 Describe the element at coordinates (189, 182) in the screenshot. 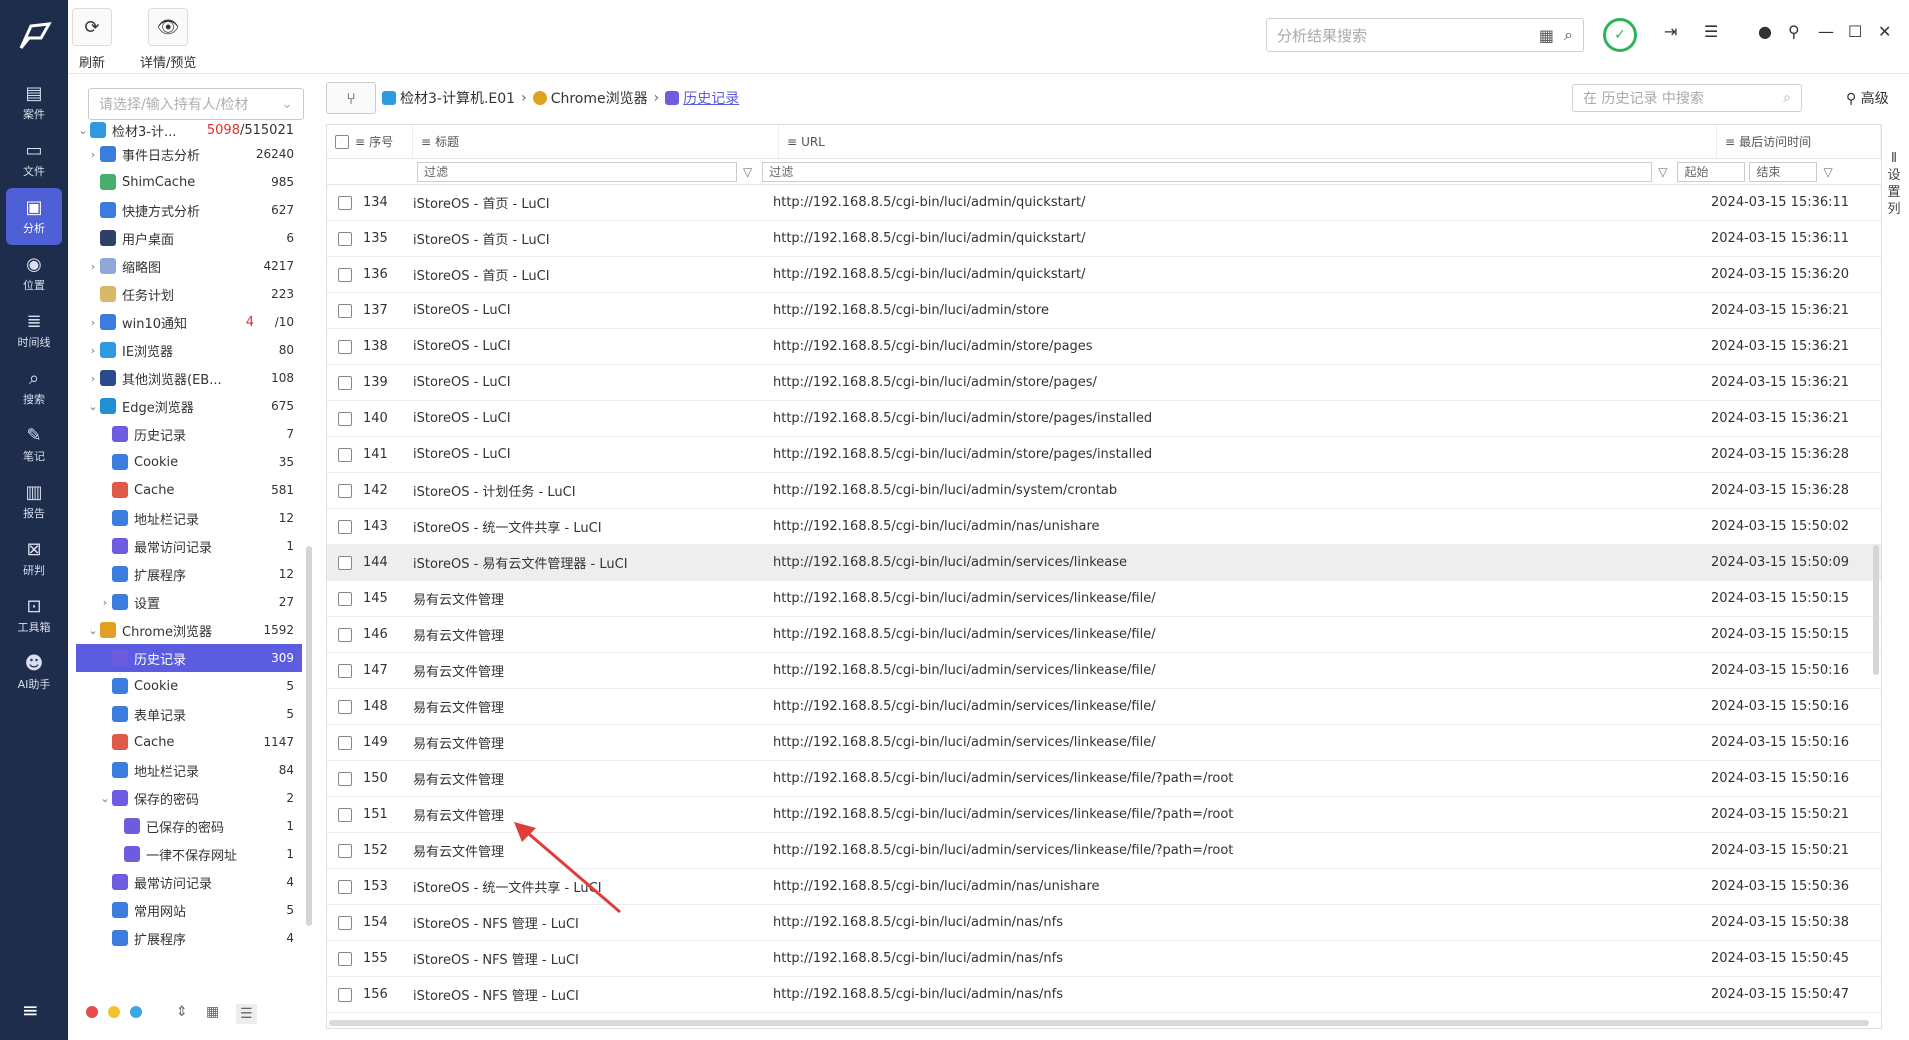

I see `tree-item: ShimCache 985` at that location.